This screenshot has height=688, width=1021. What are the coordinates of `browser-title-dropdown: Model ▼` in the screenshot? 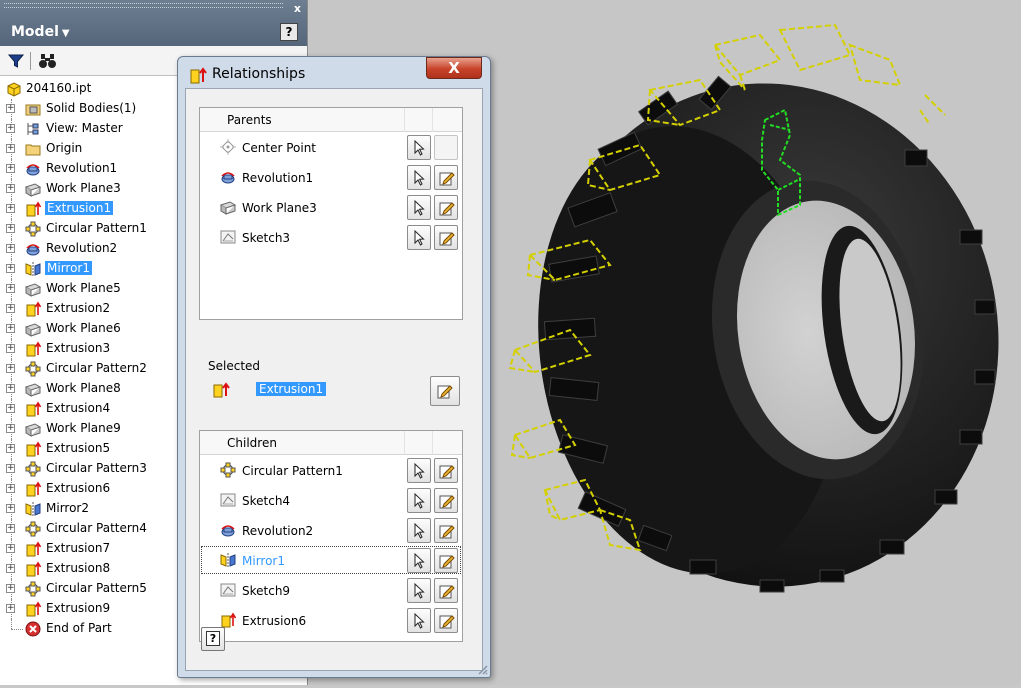 It's located at (40, 32).